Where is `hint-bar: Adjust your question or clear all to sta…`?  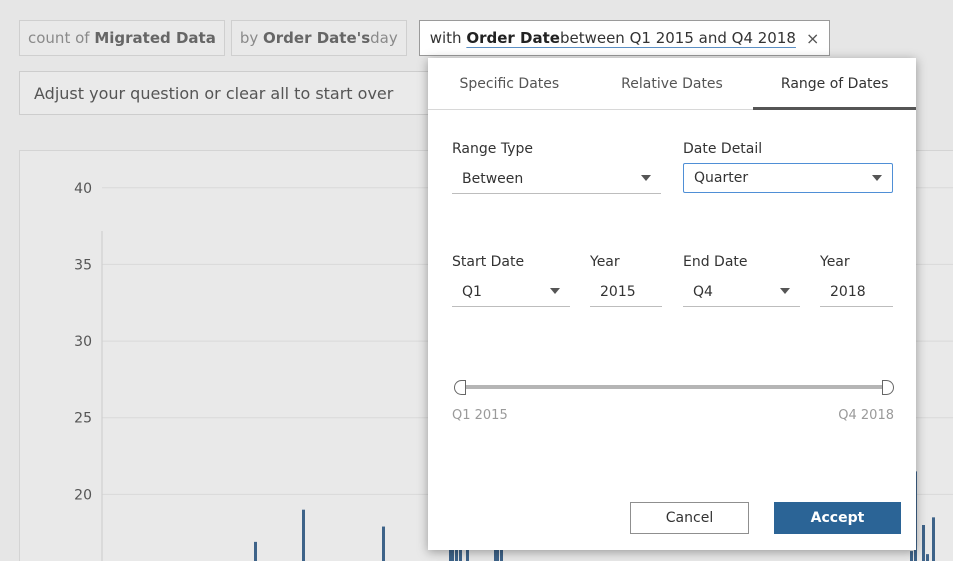
hint-bar: Adjust your question or clear all to sta… is located at coordinates (224, 93).